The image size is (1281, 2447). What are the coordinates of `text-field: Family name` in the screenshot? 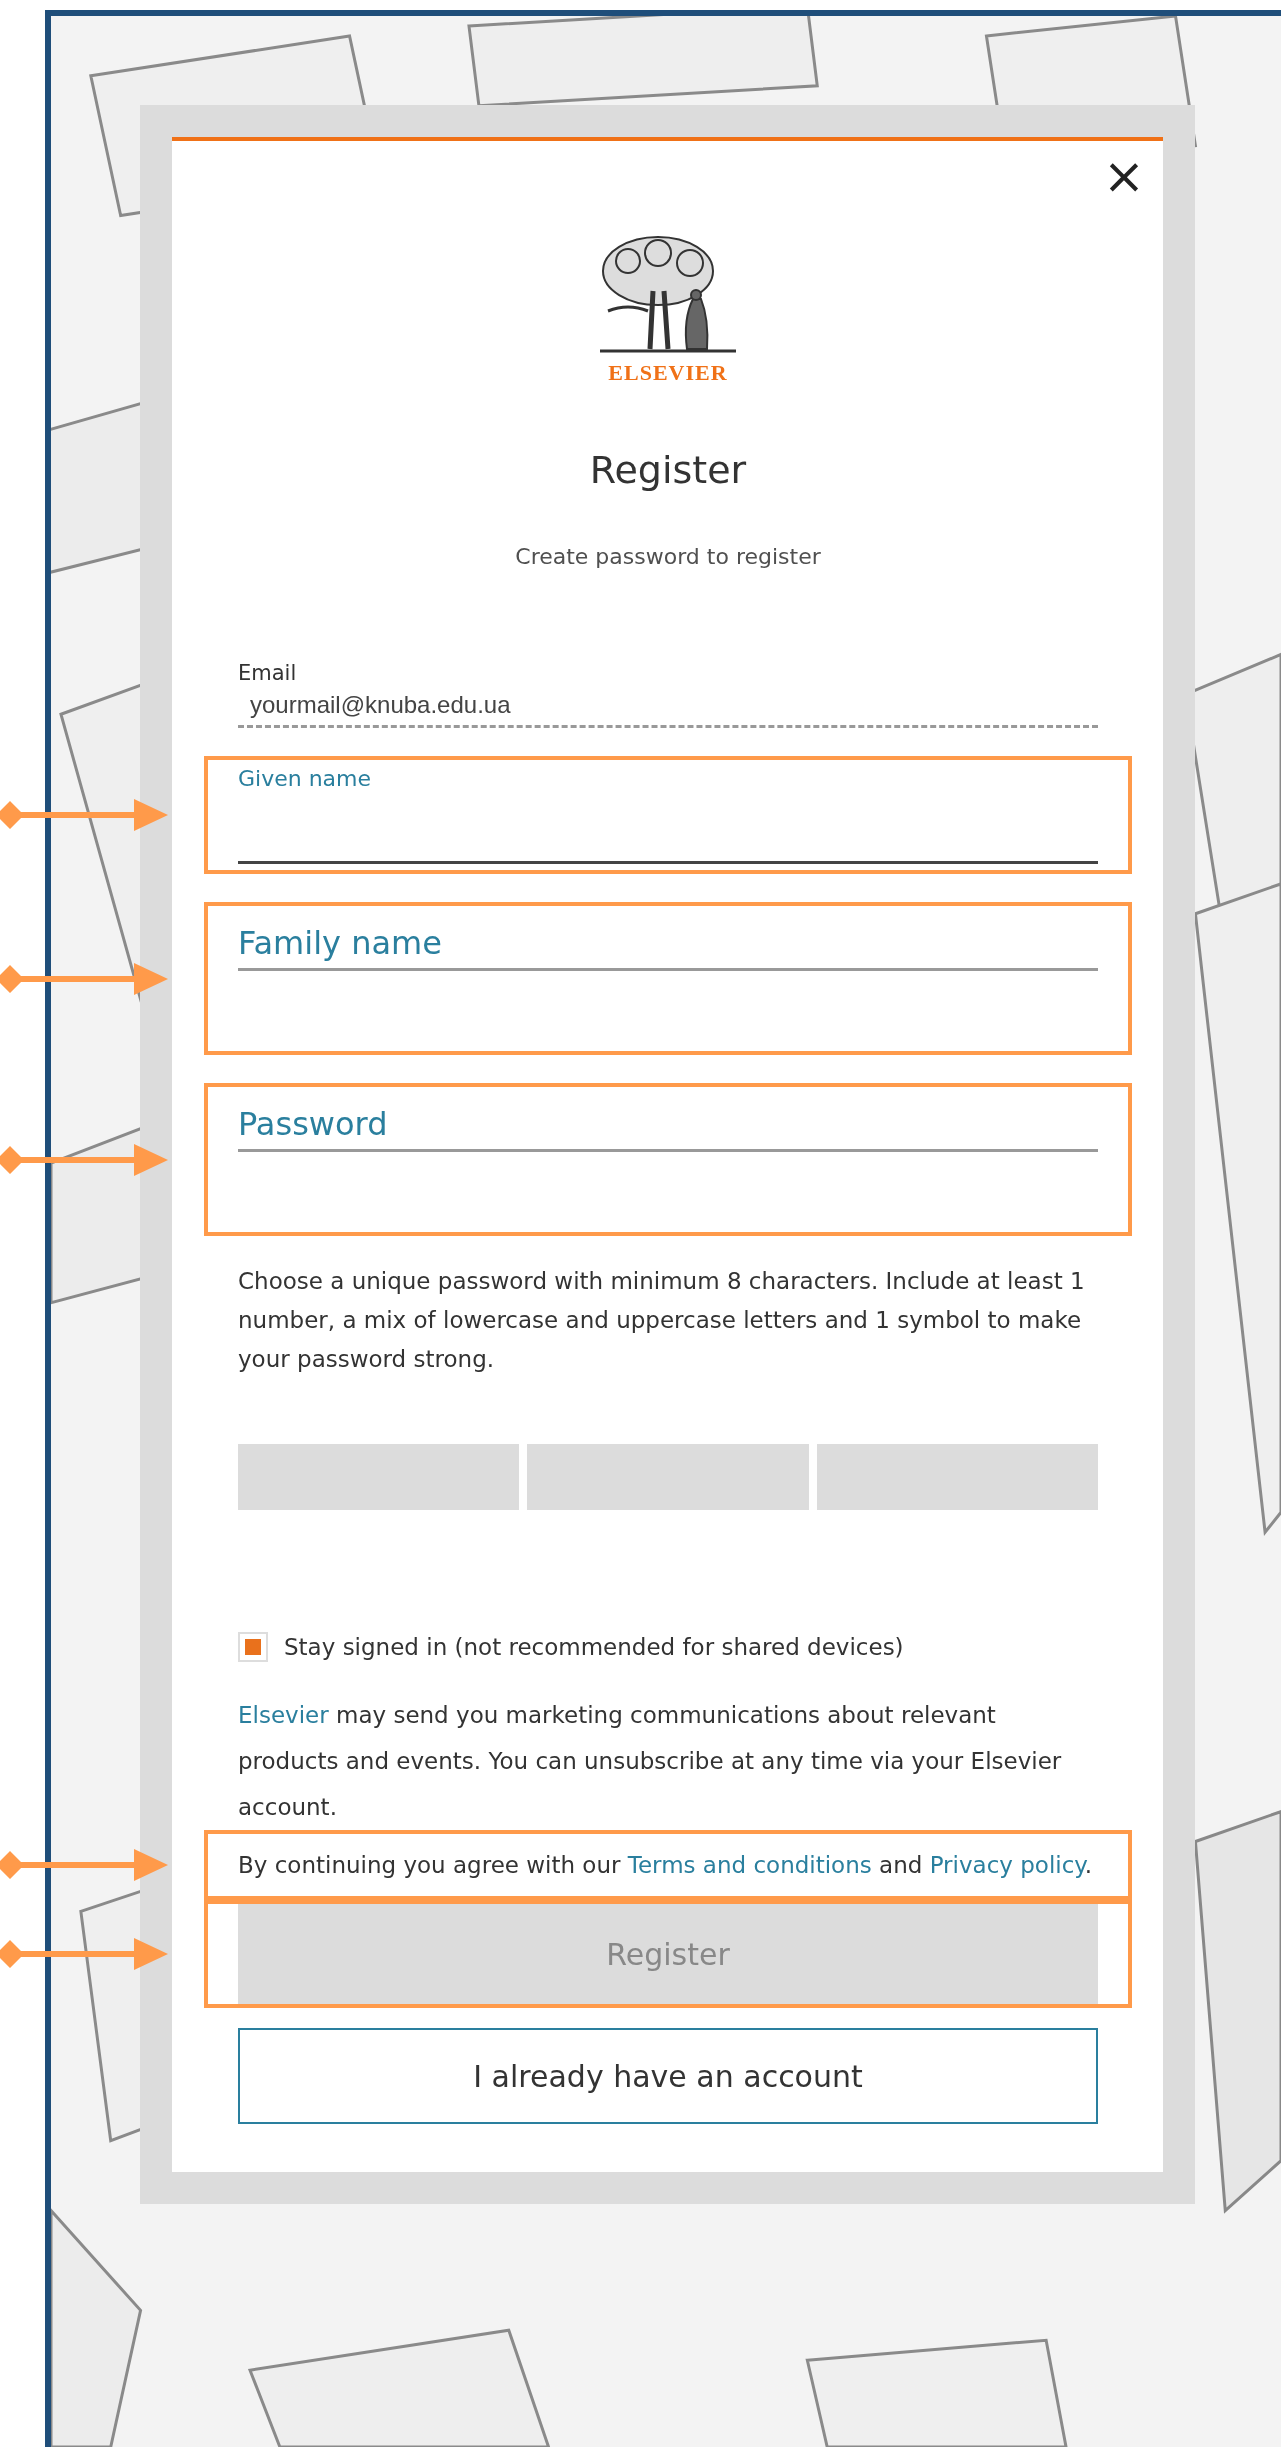 It's located at (668, 978).